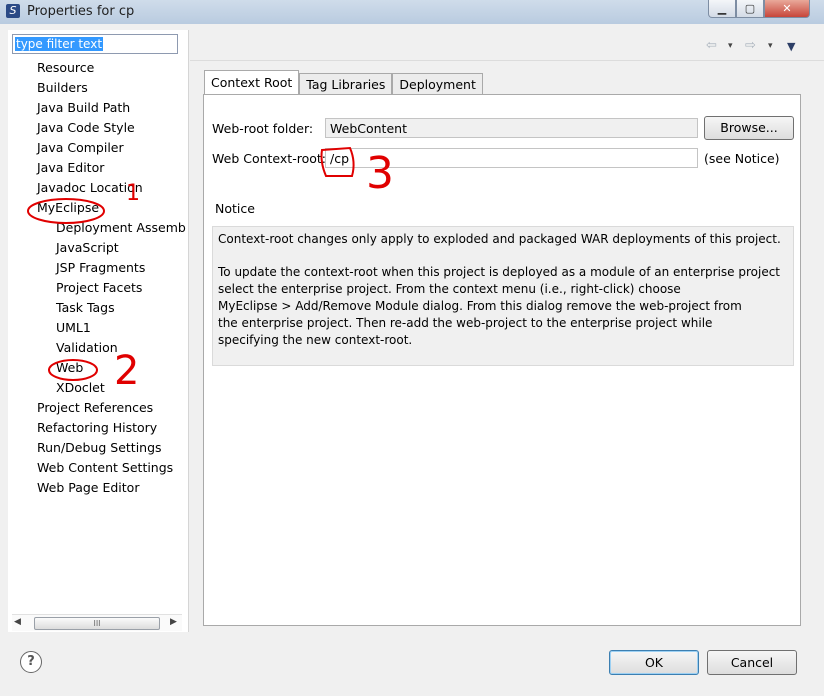 The image size is (824, 696). What do you see at coordinates (437, 84) in the screenshot?
I see `tab-deployment: Deployment` at bounding box center [437, 84].